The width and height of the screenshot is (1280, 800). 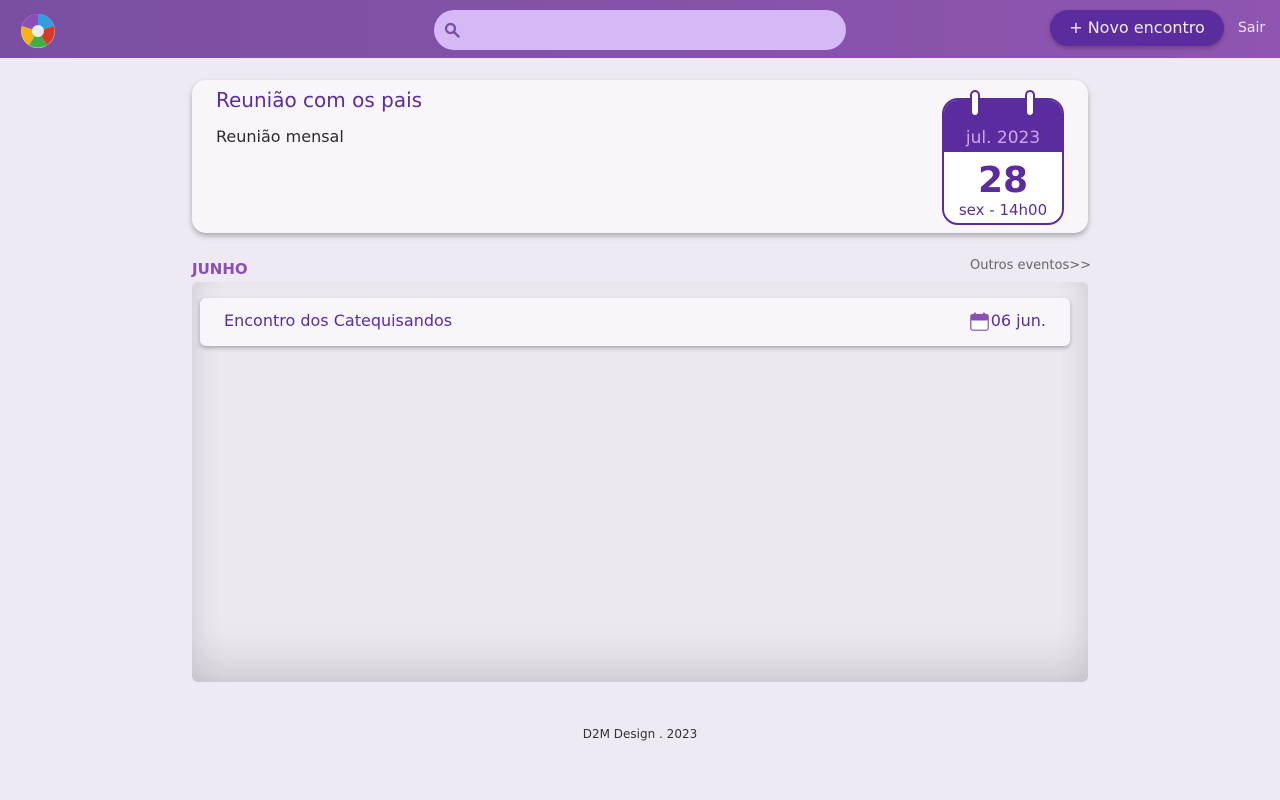 What do you see at coordinates (38, 31) in the screenshot?
I see `app-logo` at bounding box center [38, 31].